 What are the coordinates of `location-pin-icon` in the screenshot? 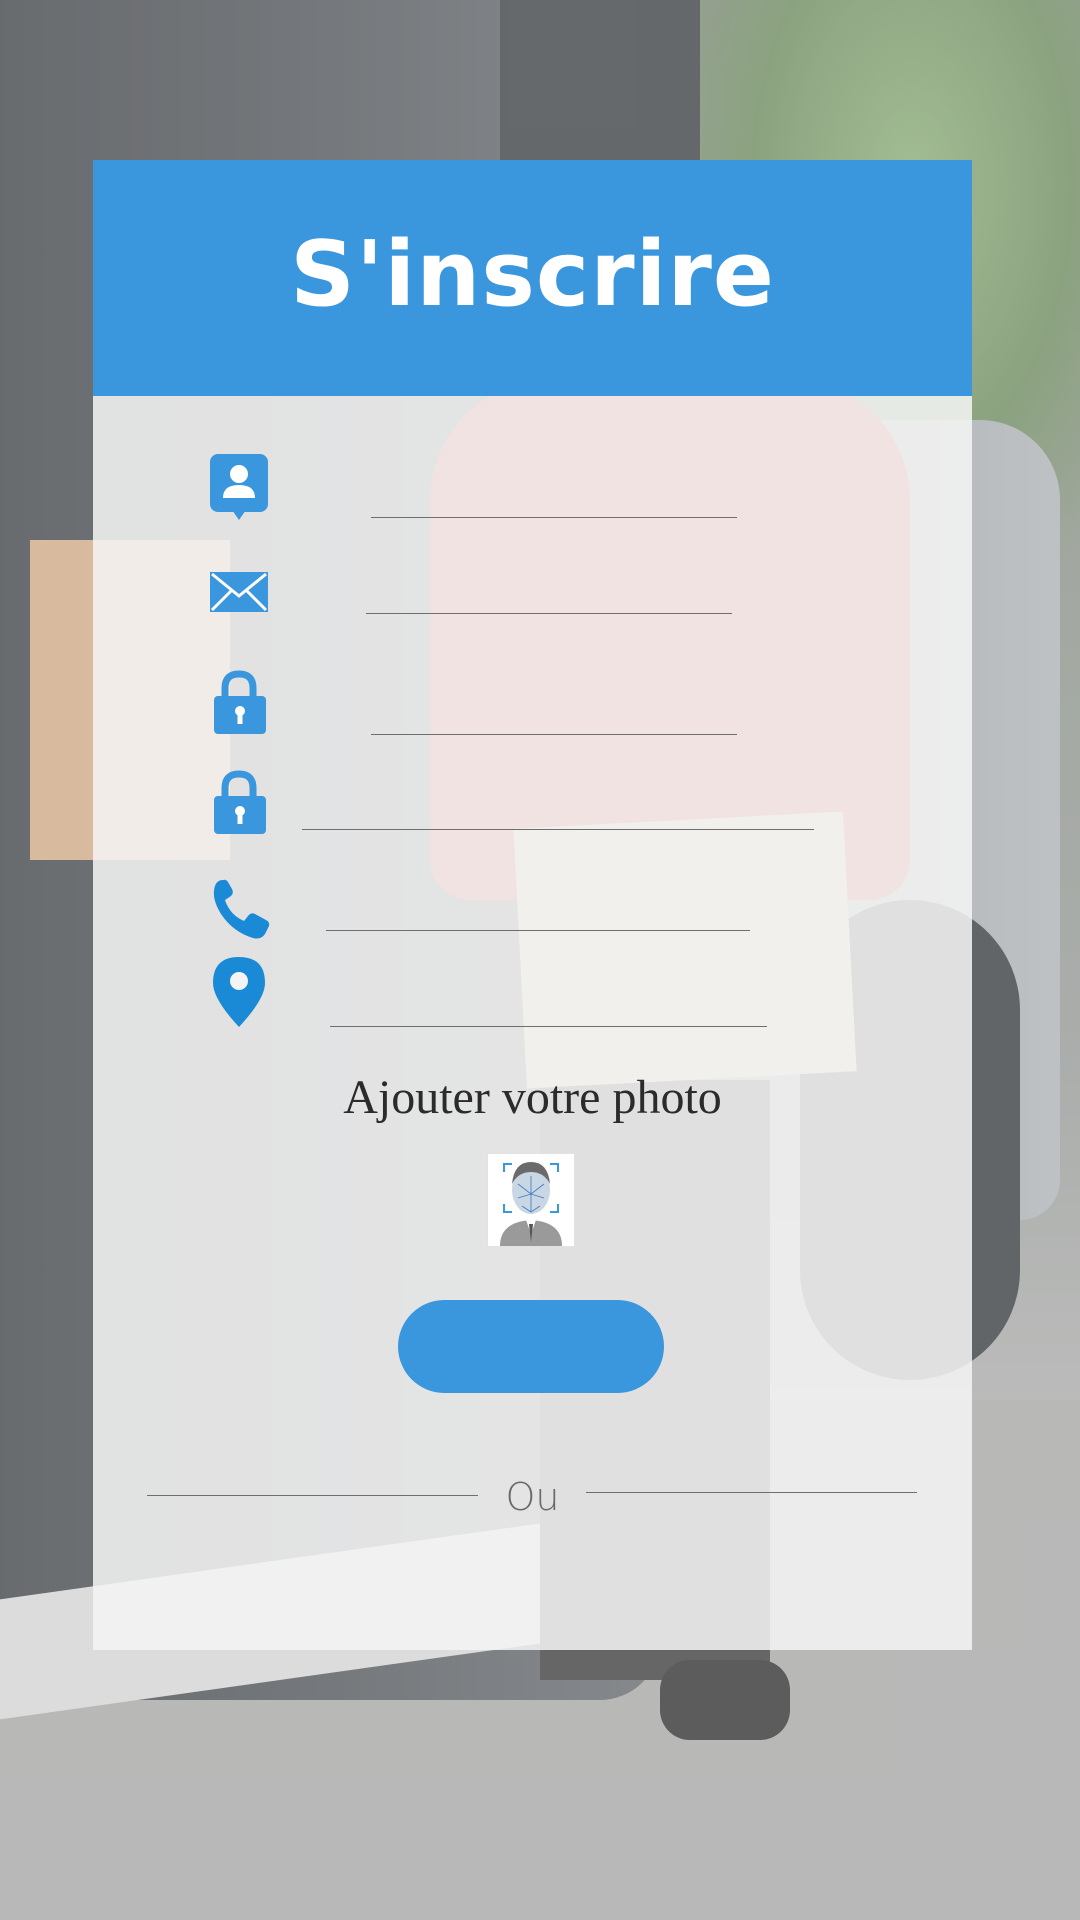 It's located at (243, 991).